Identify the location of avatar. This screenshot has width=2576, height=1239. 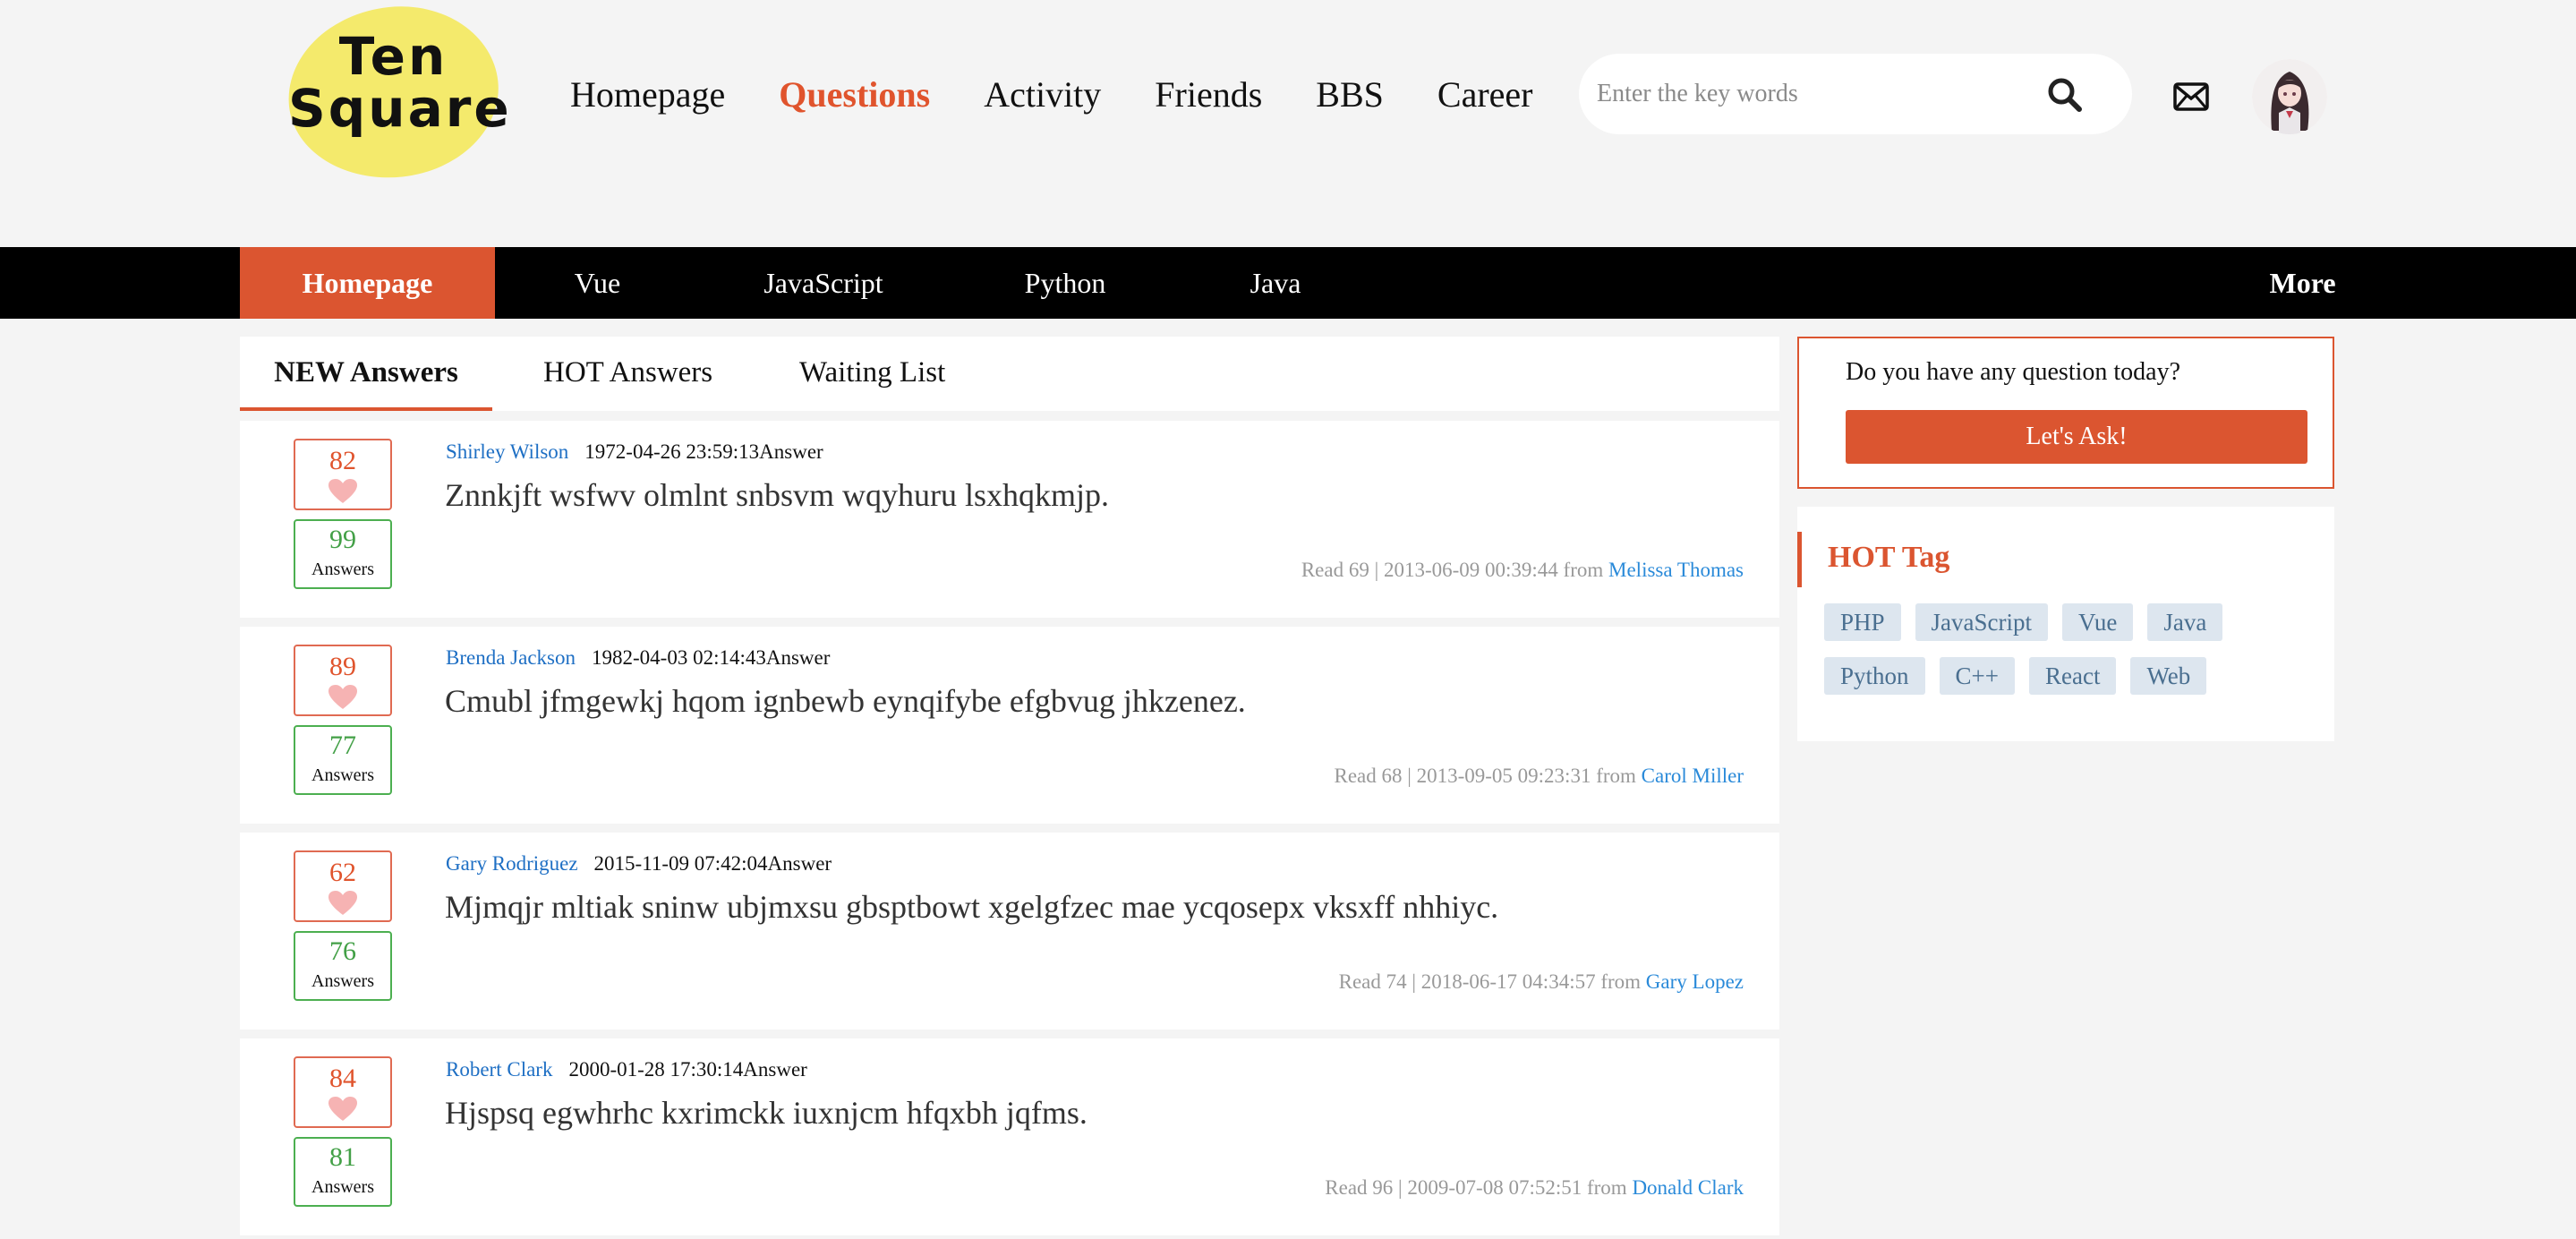
(2289, 96).